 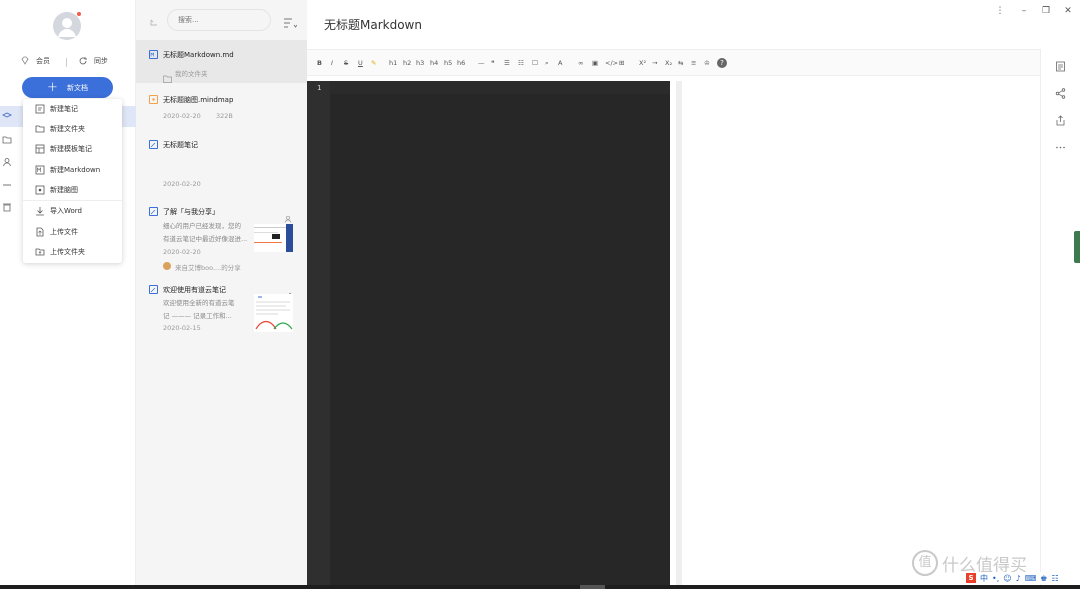 What do you see at coordinates (72, 200) in the screenshot?
I see `menu-divider` at bounding box center [72, 200].